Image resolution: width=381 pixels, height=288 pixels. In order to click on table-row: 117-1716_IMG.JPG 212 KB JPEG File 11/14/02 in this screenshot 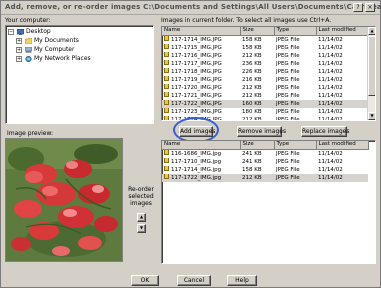, I will do `click(265, 55)`.